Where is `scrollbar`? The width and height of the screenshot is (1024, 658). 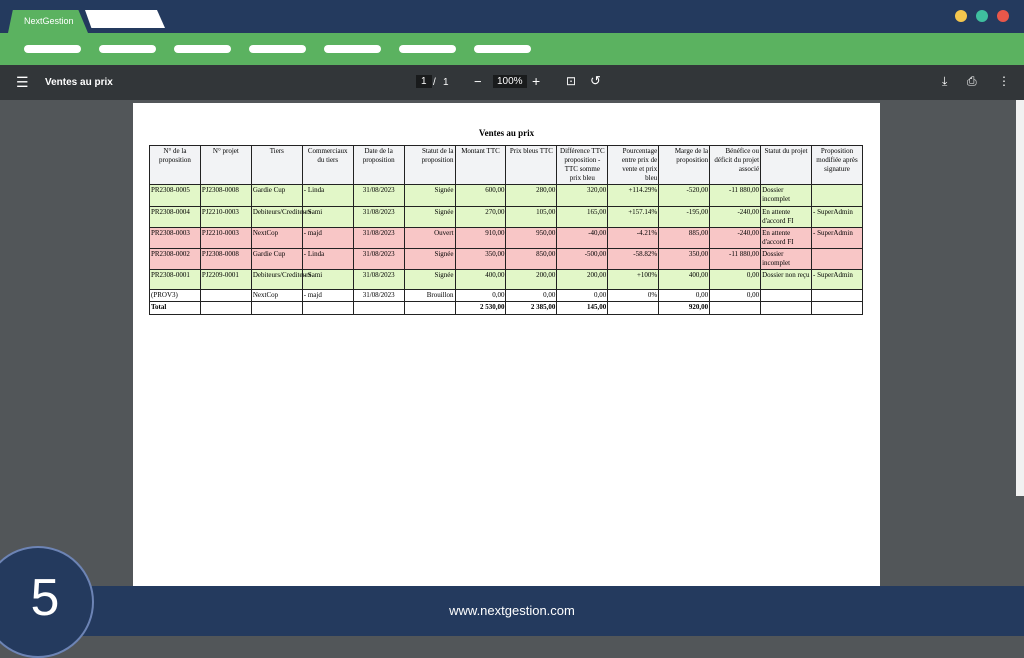
scrollbar is located at coordinates (1020, 298).